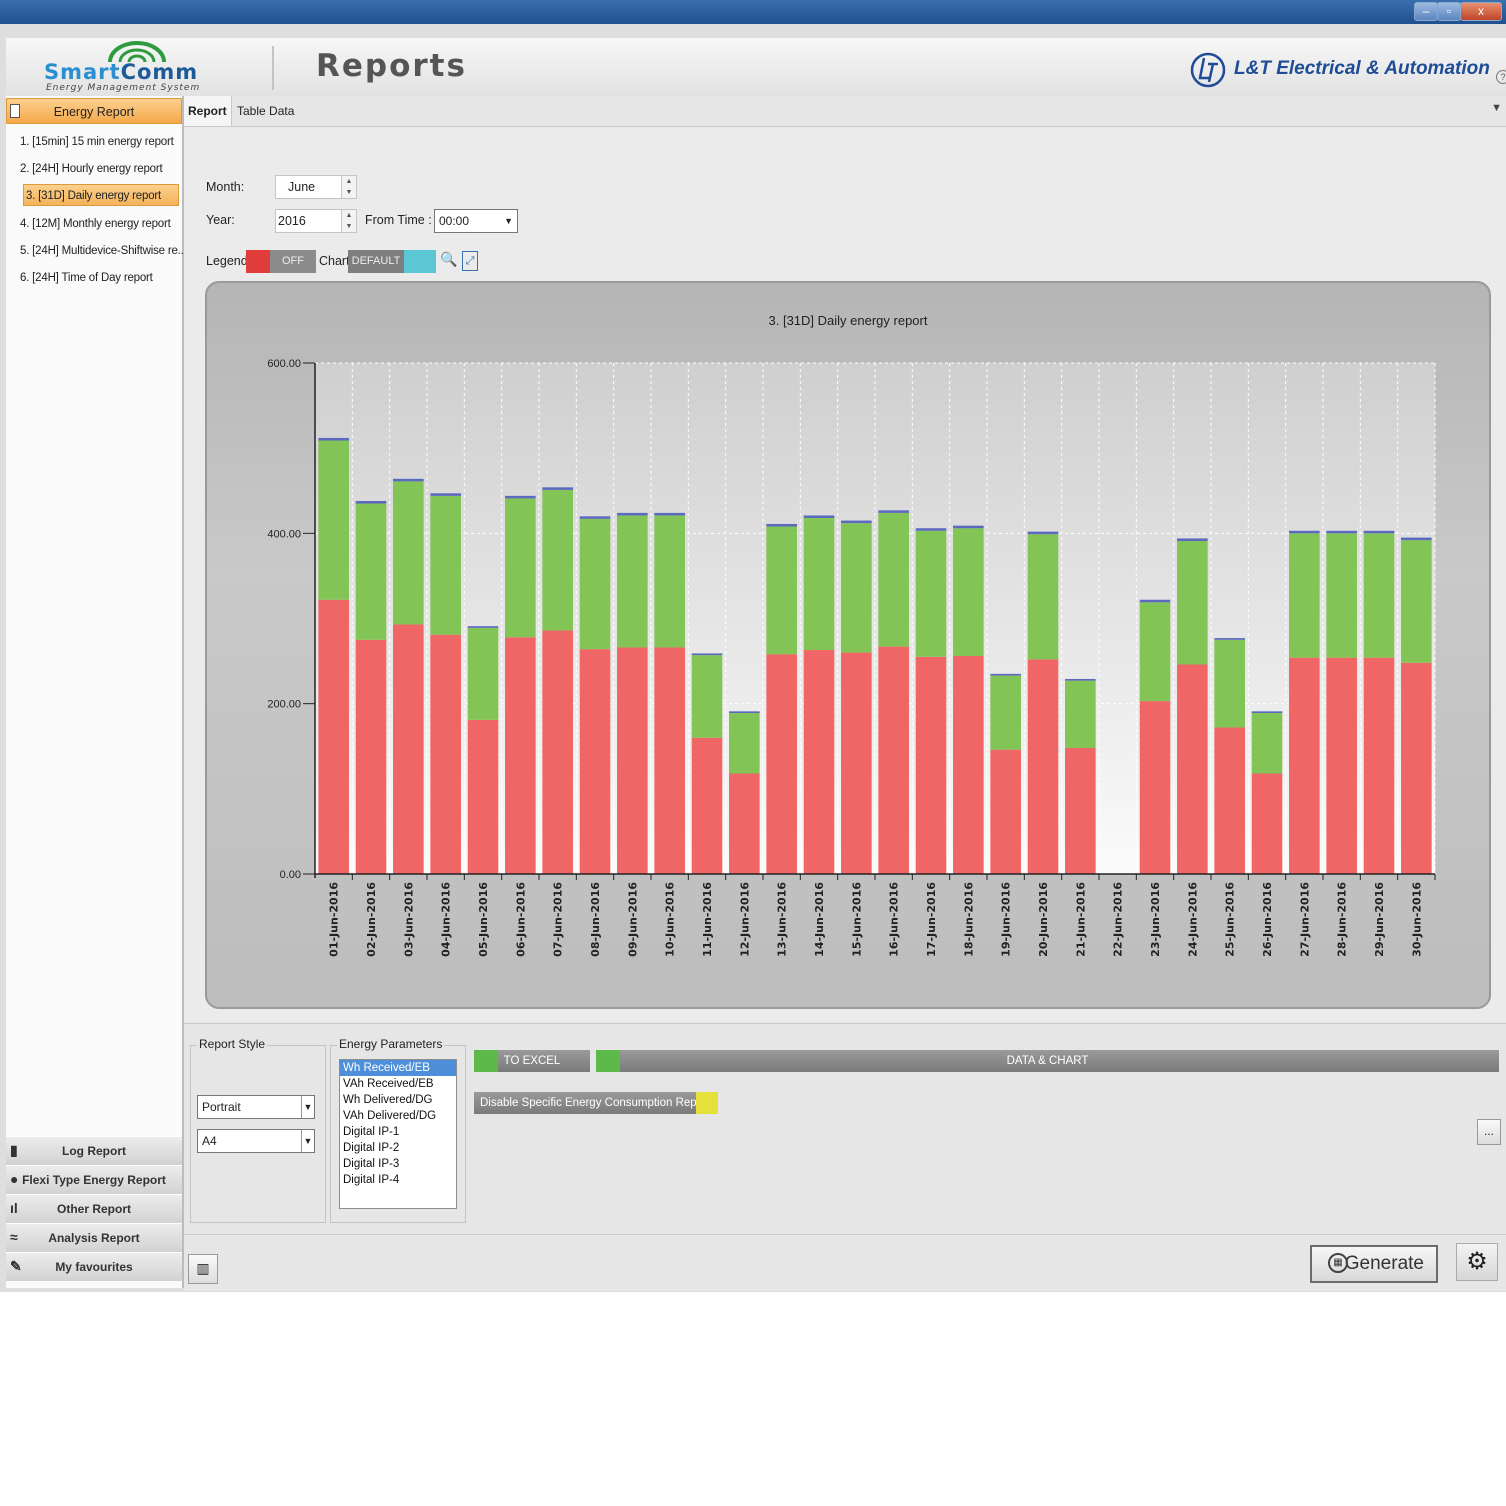  What do you see at coordinates (209, 1141) in the screenshot?
I see `paper-size-value: A4` at bounding box center [209, 1141].